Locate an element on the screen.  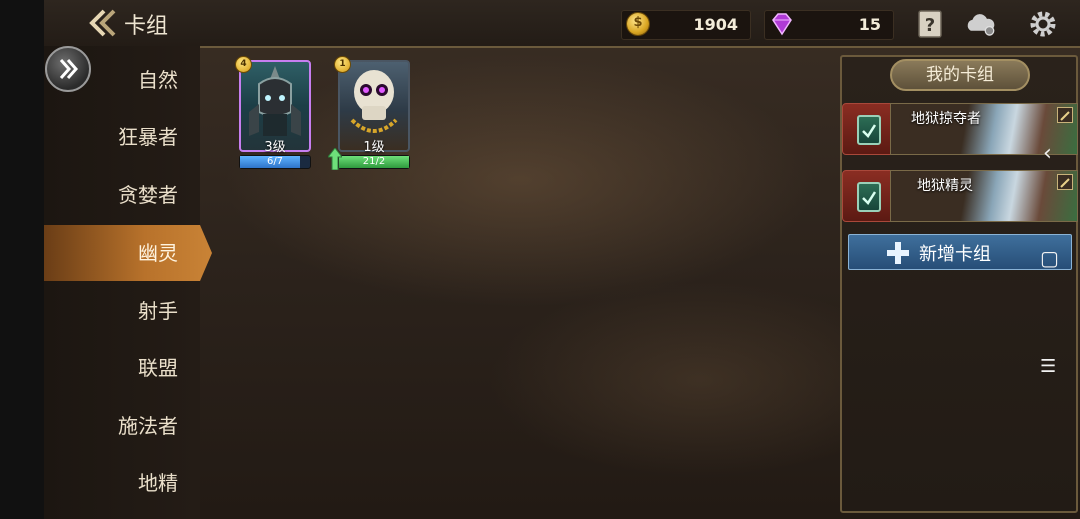
sidebar-item-caster: 施法者 is located at coordinates (122, 426).